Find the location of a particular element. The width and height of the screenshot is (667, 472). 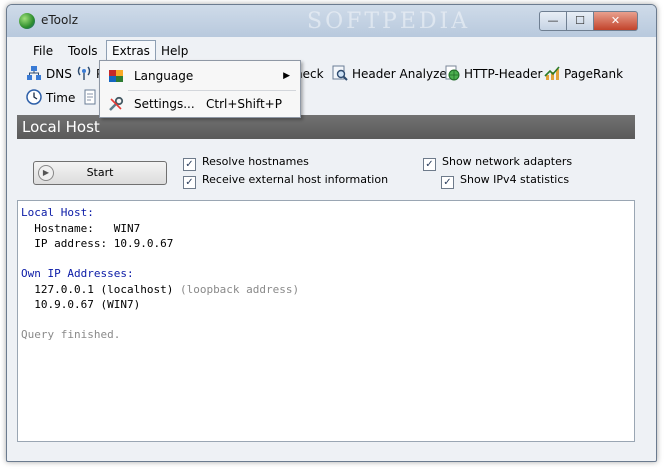

time-tool: Time is located at coordinates (50, 98).